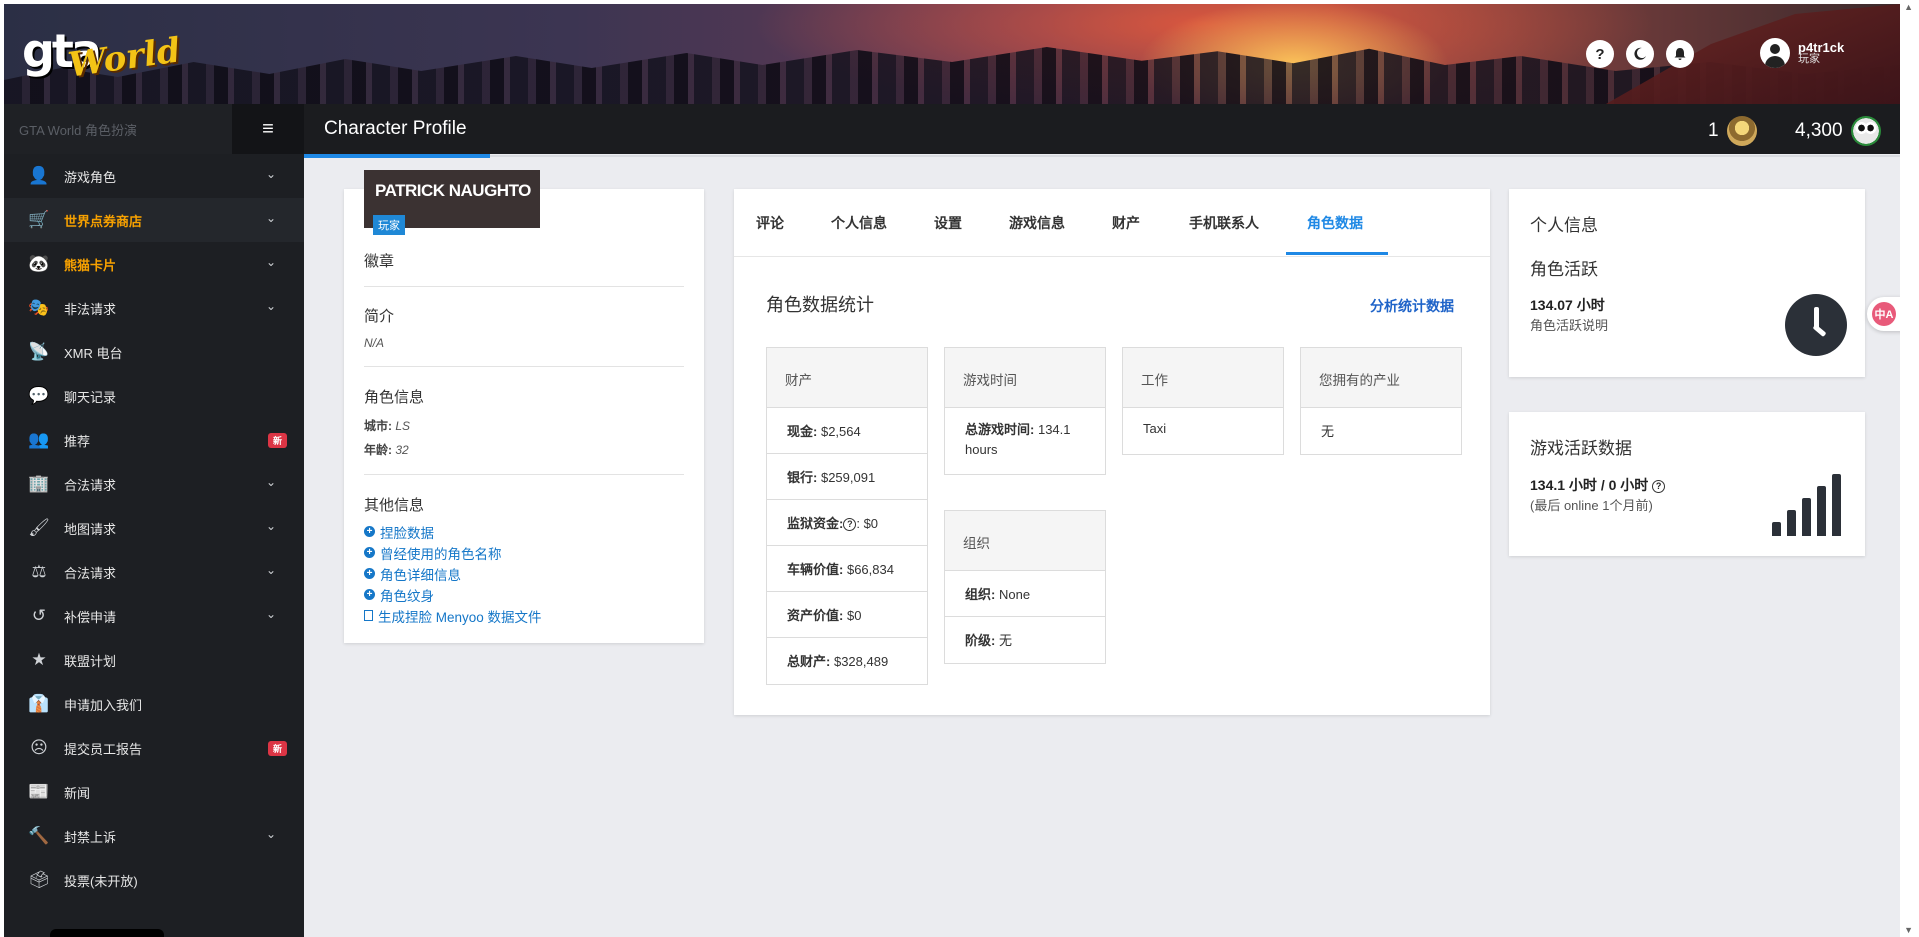  Describe the element at coordinates (154, 220) in the screenshot. I see `sidebar-item-cart: 🛒 世界点券商店 ⌄` at that location.